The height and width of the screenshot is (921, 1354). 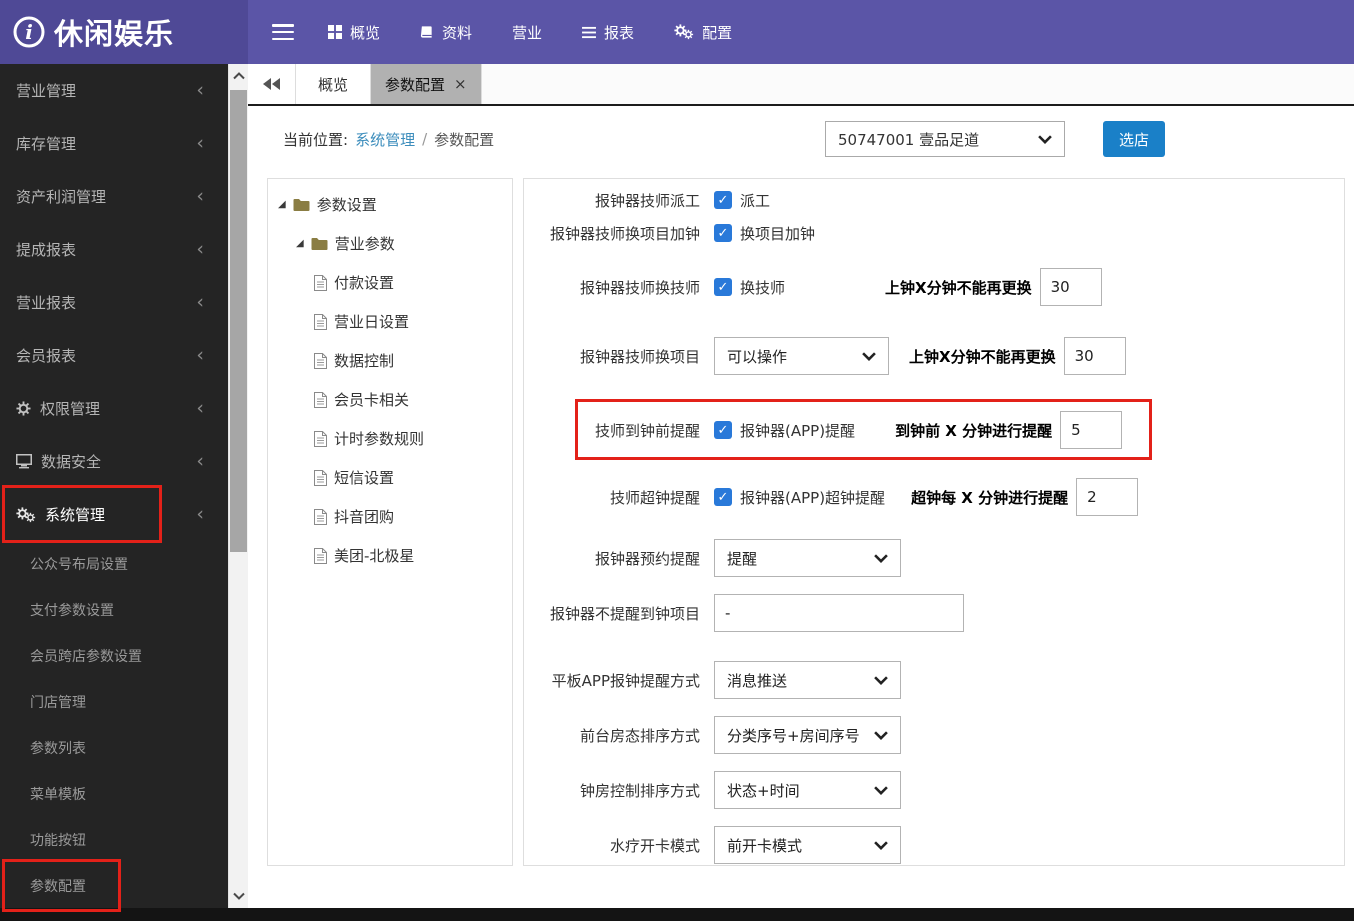 I want to click on no-remind-projects-input, so click(x=839, y=613).